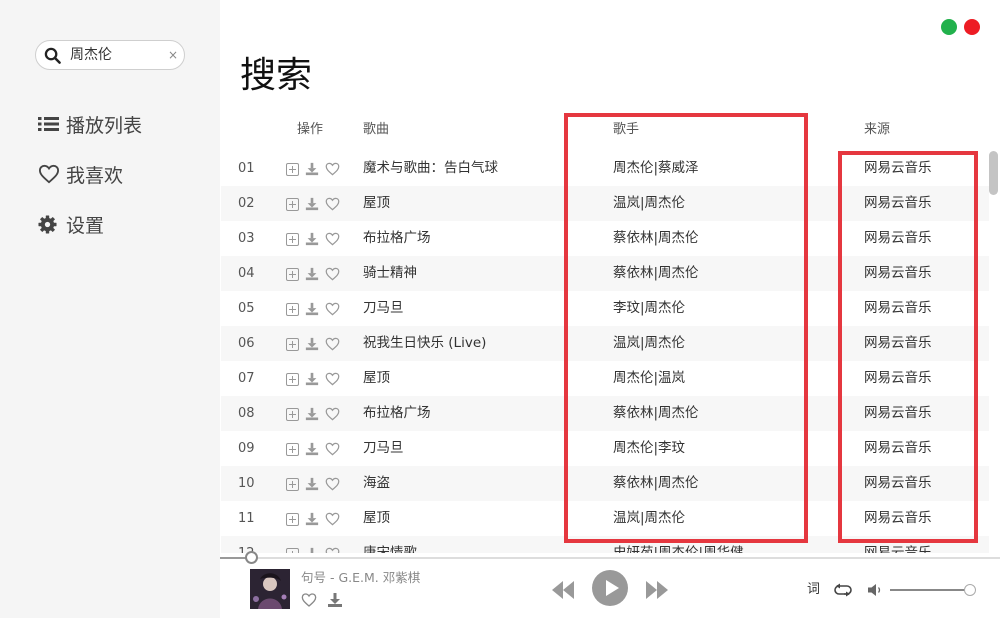  Describe the element at coordinates (843, 590) in the screenshot. I see `loop-icon` at that location.